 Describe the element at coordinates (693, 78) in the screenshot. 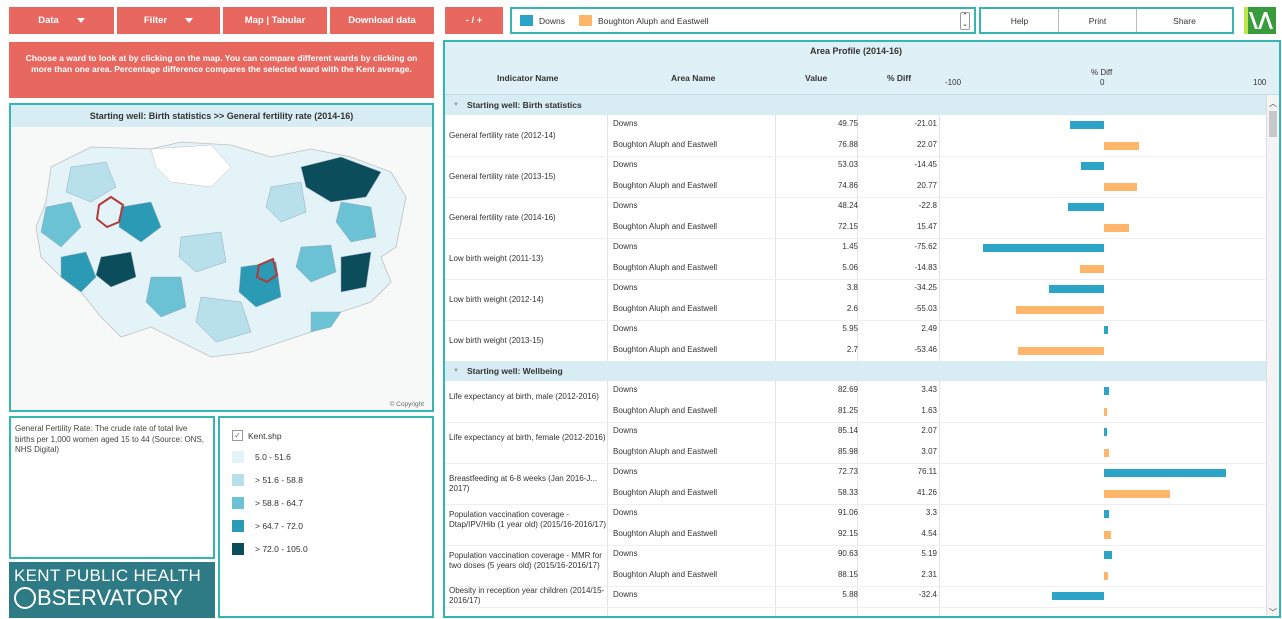

I see `col-area-header: Area Name` at that location.